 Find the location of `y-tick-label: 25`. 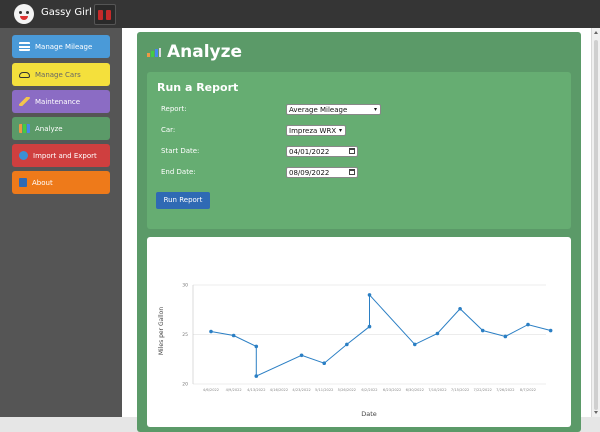

y-tick-label: 25 is located at coordinates (185, 335).